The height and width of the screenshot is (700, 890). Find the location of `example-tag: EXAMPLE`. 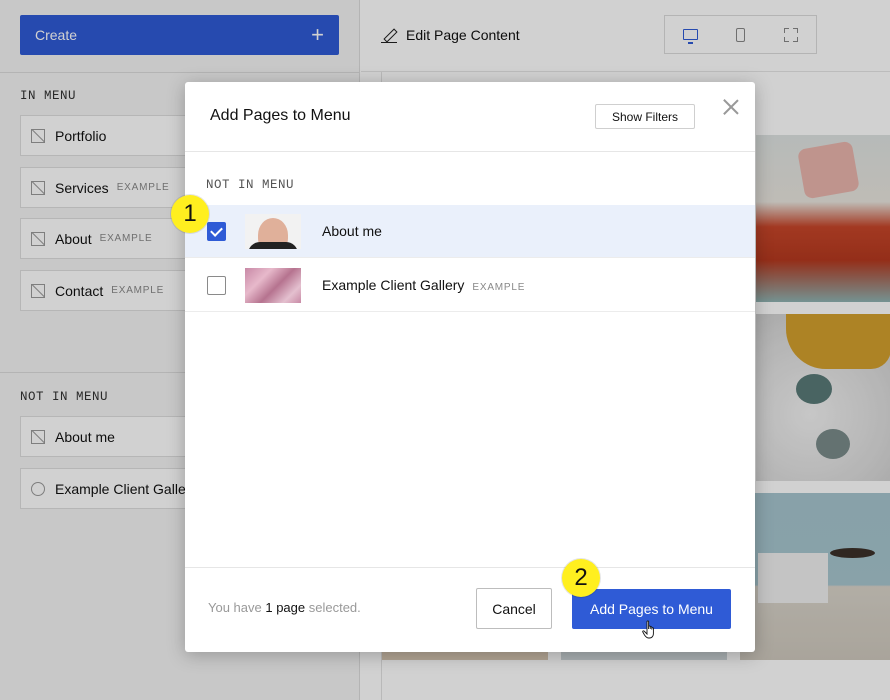

example-tag: EXAMPLE is located at coordinates (499, 287).